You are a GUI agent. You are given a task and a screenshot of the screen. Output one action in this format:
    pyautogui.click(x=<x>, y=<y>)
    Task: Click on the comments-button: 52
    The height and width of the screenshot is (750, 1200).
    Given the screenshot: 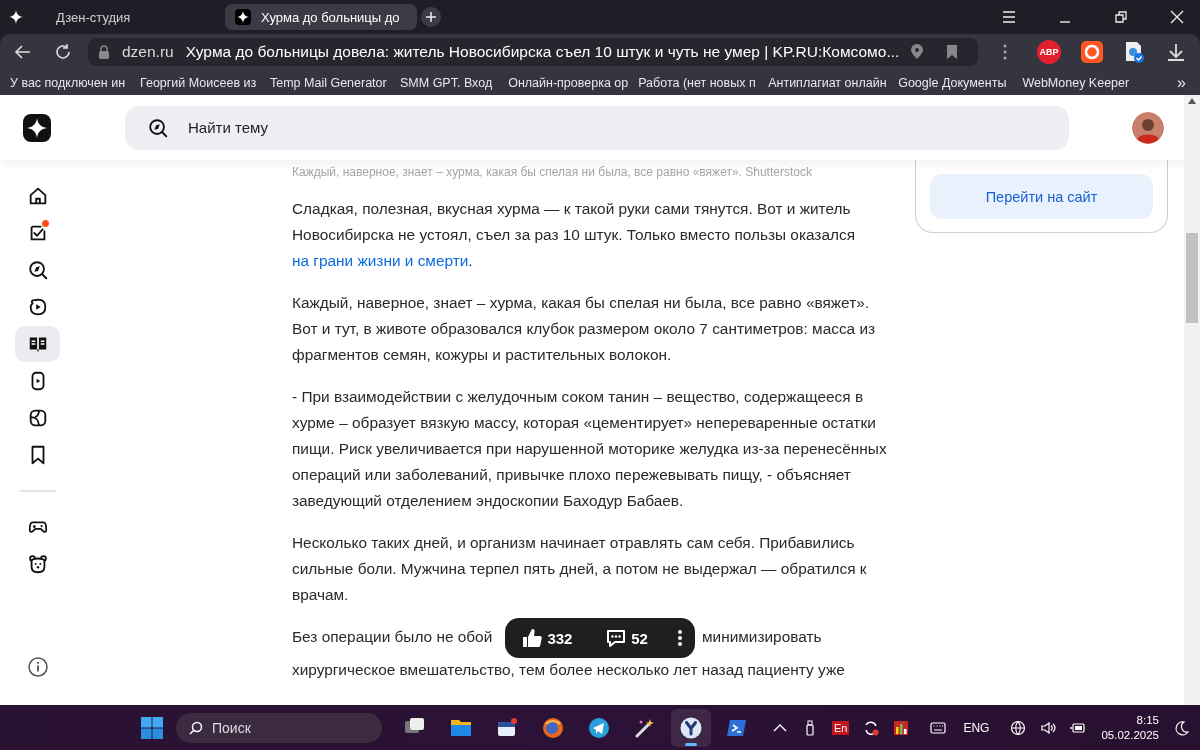 What is the action you would take?
    pyautogui.click(x=626, y=638)
    